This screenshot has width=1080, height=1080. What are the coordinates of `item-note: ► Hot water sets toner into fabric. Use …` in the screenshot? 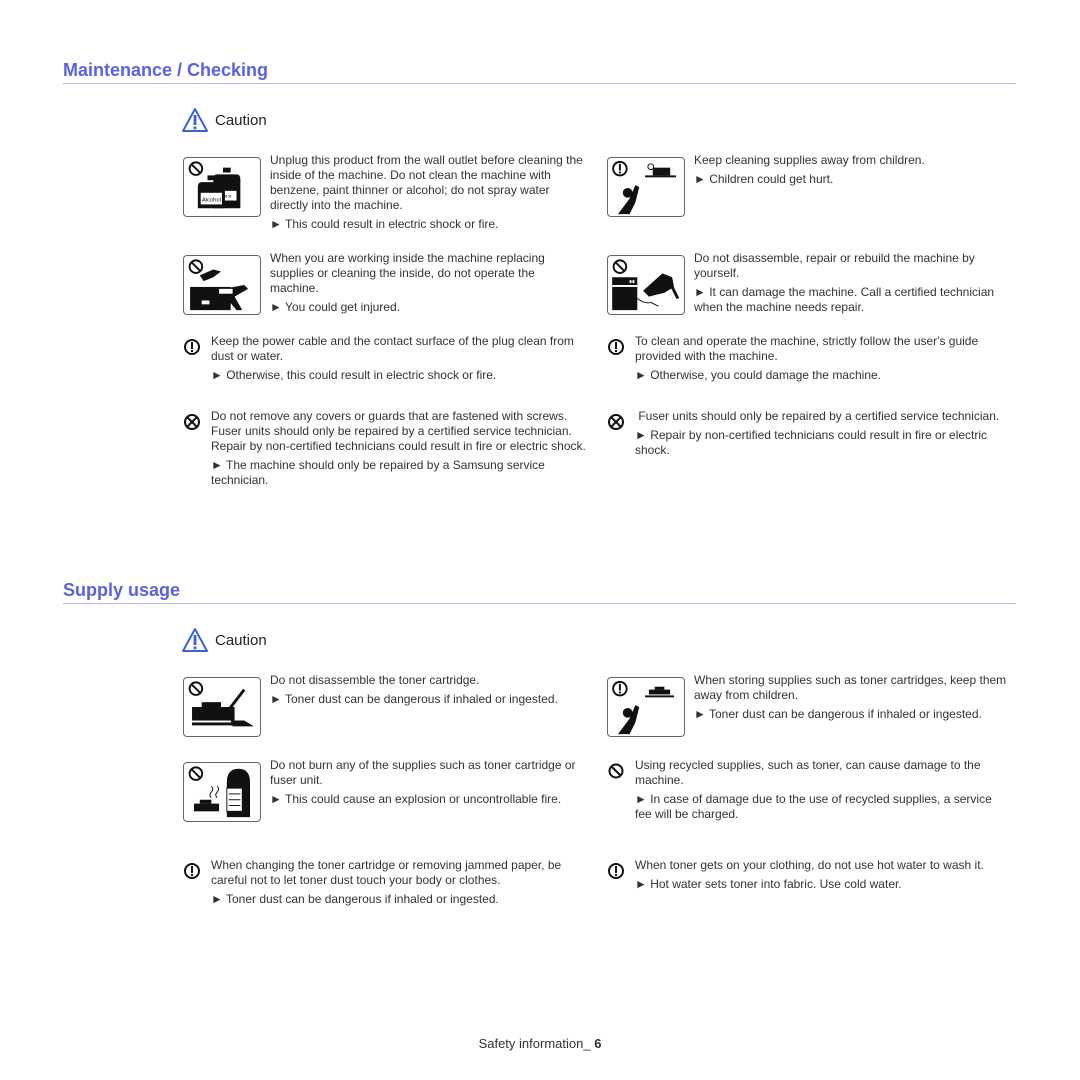 It's located at (768, 884).